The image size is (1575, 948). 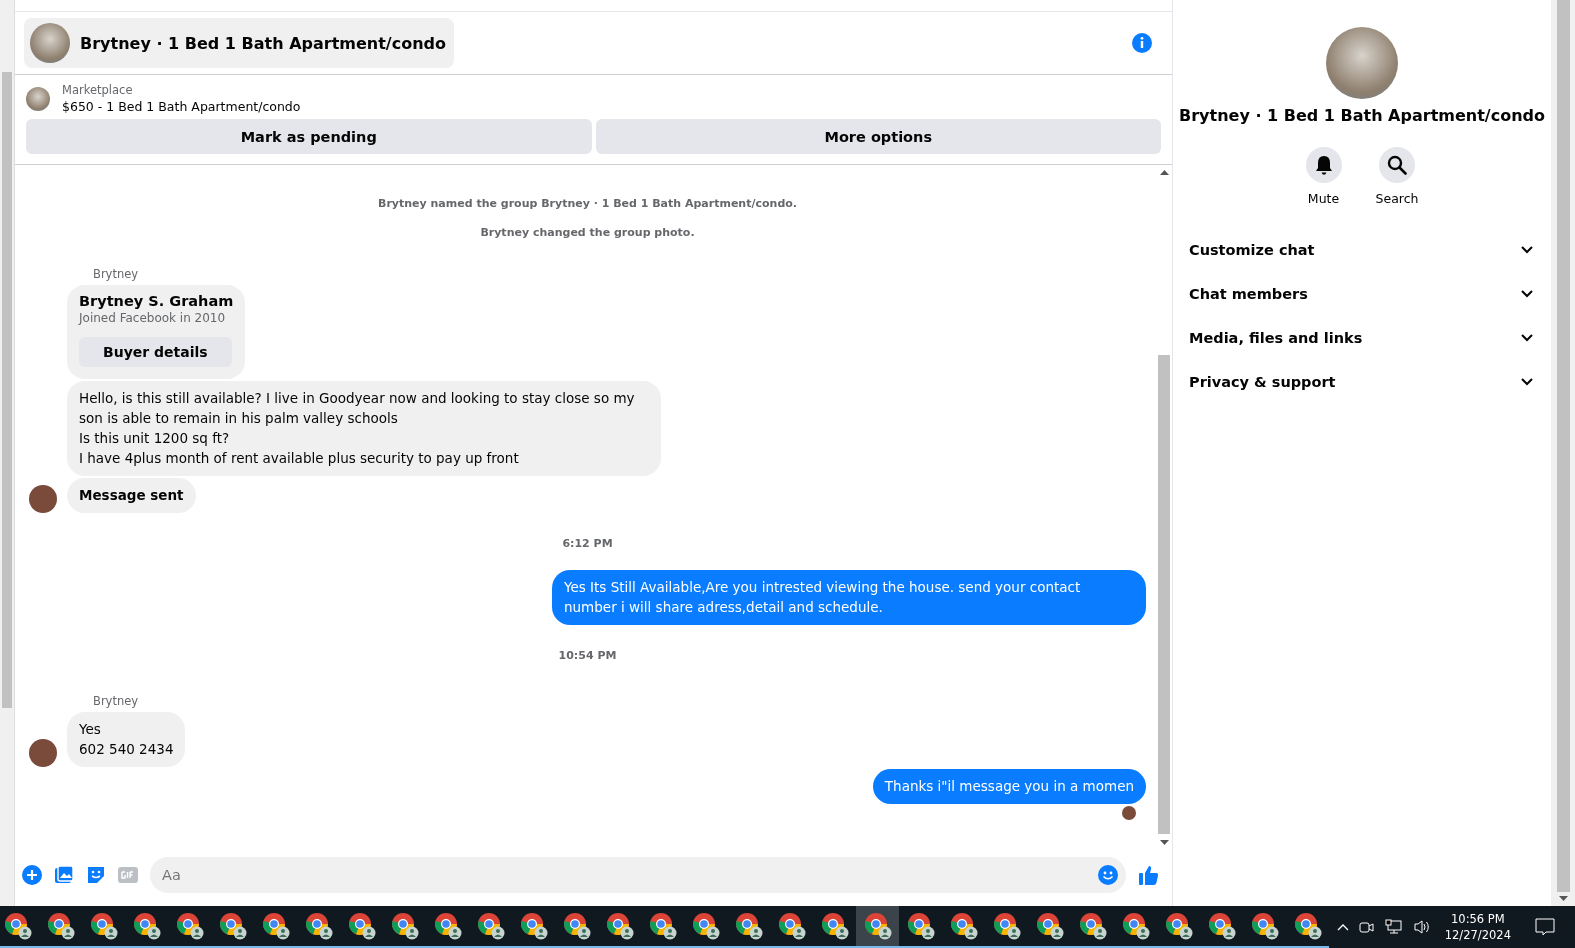 What do you see at coordinates (131, 495) in the screenshot?
I see `incoming-message: Message sent` at bounding box center [131, 495].